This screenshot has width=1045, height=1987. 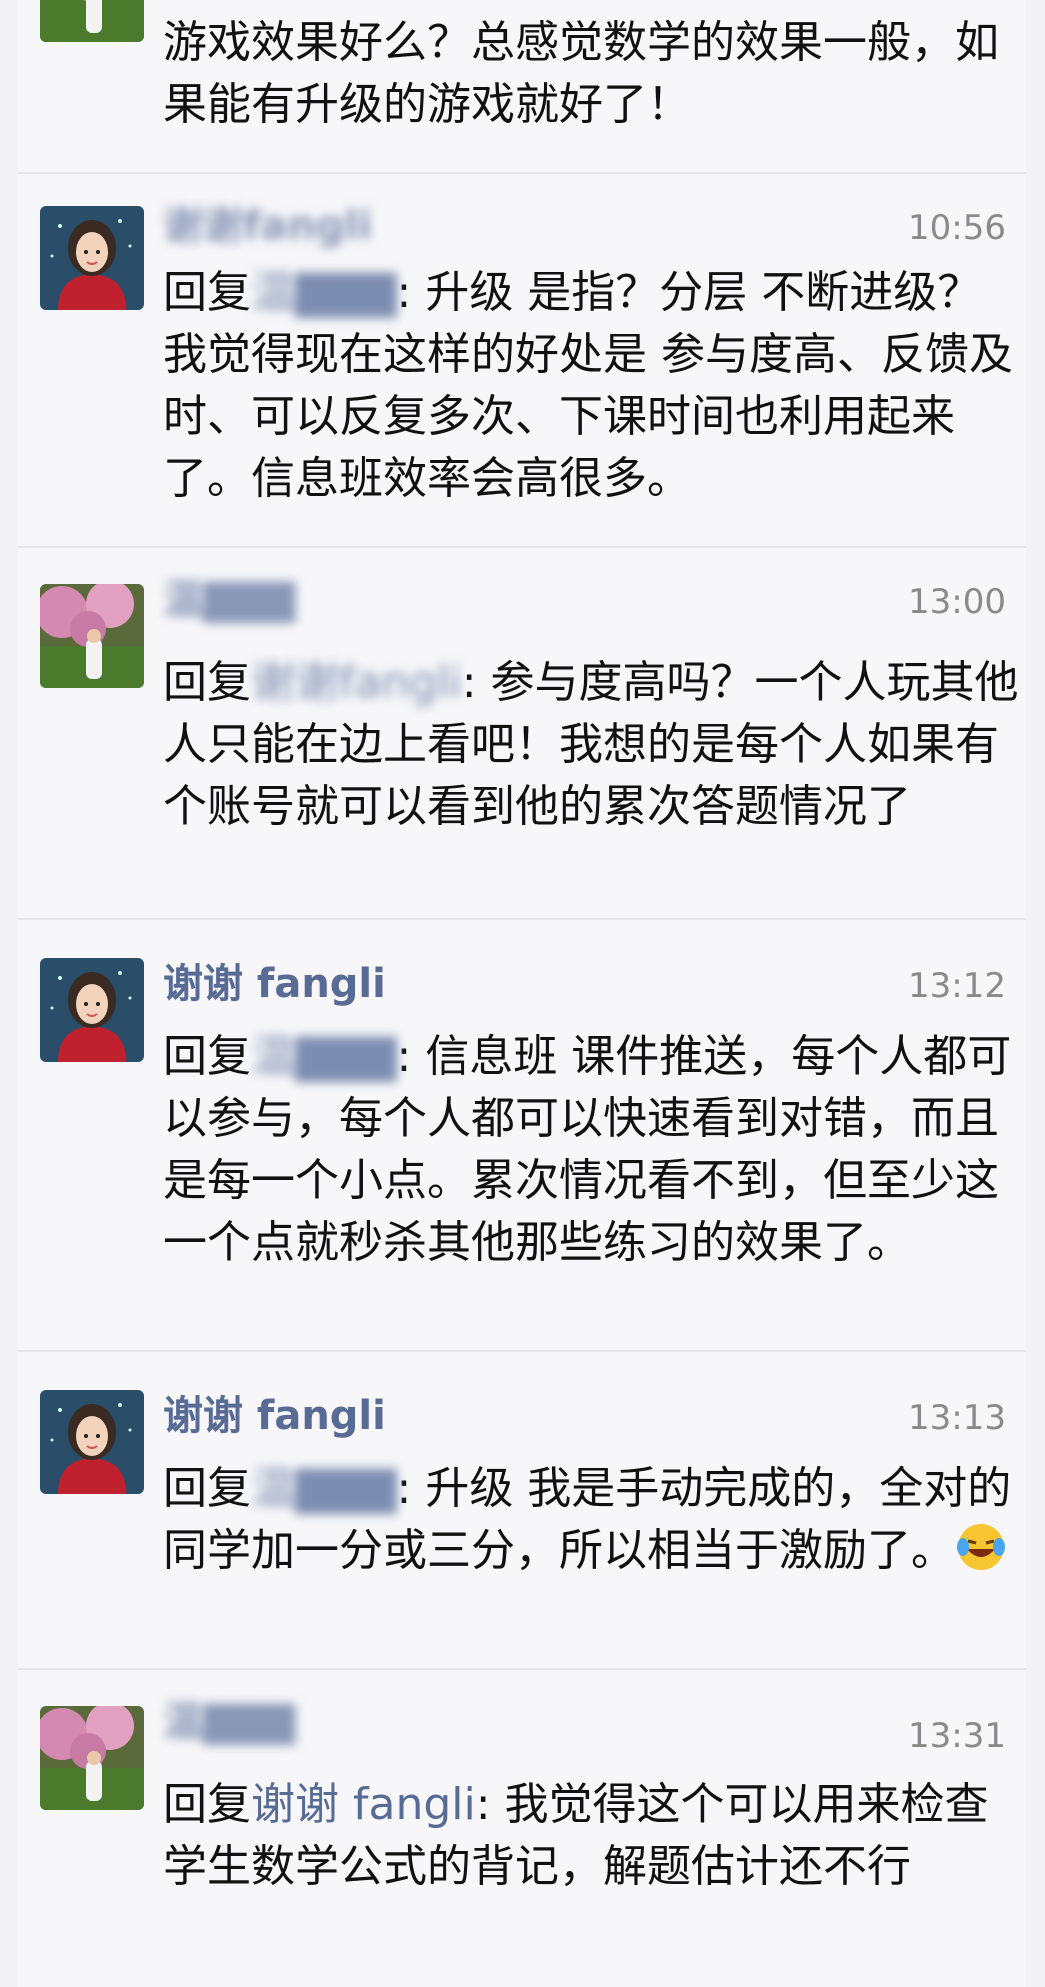 I want to click on comment-time: 13:31, so click(x=957, y=1736).